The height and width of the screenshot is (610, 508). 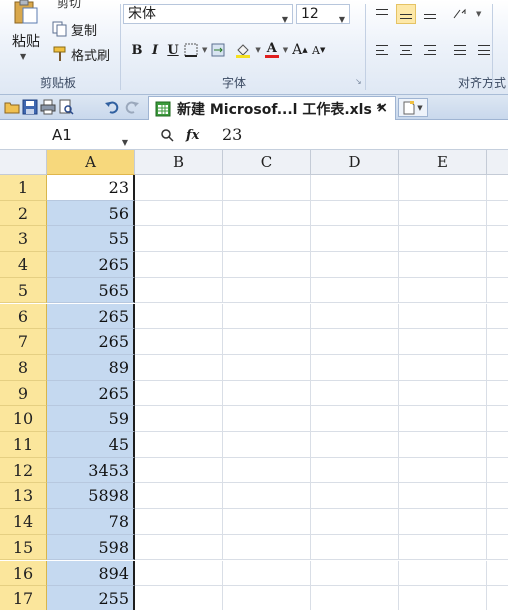 What do you see at coordinates (23, 573) in the screenshot?
I see `row-header: 16` at bounding box center [23, 573].